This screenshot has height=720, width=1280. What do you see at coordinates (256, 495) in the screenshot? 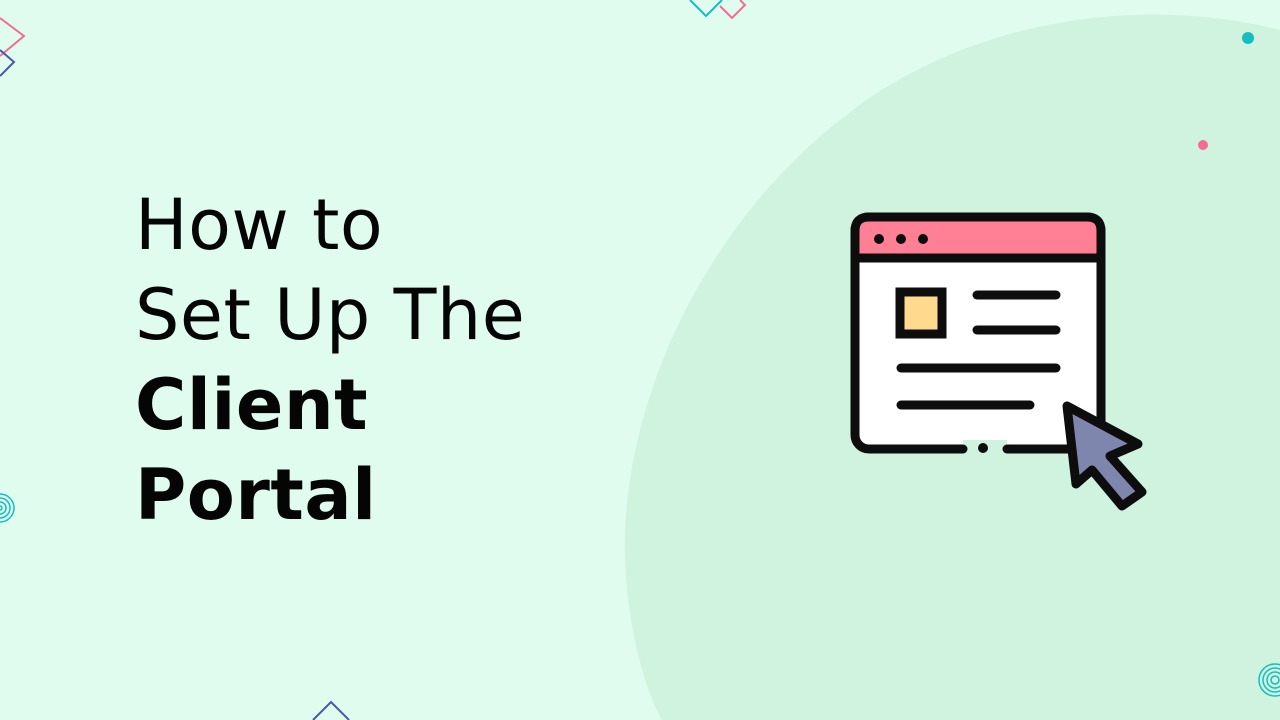
I see `title-line-4: Portal` at bounding box center [256, 495].